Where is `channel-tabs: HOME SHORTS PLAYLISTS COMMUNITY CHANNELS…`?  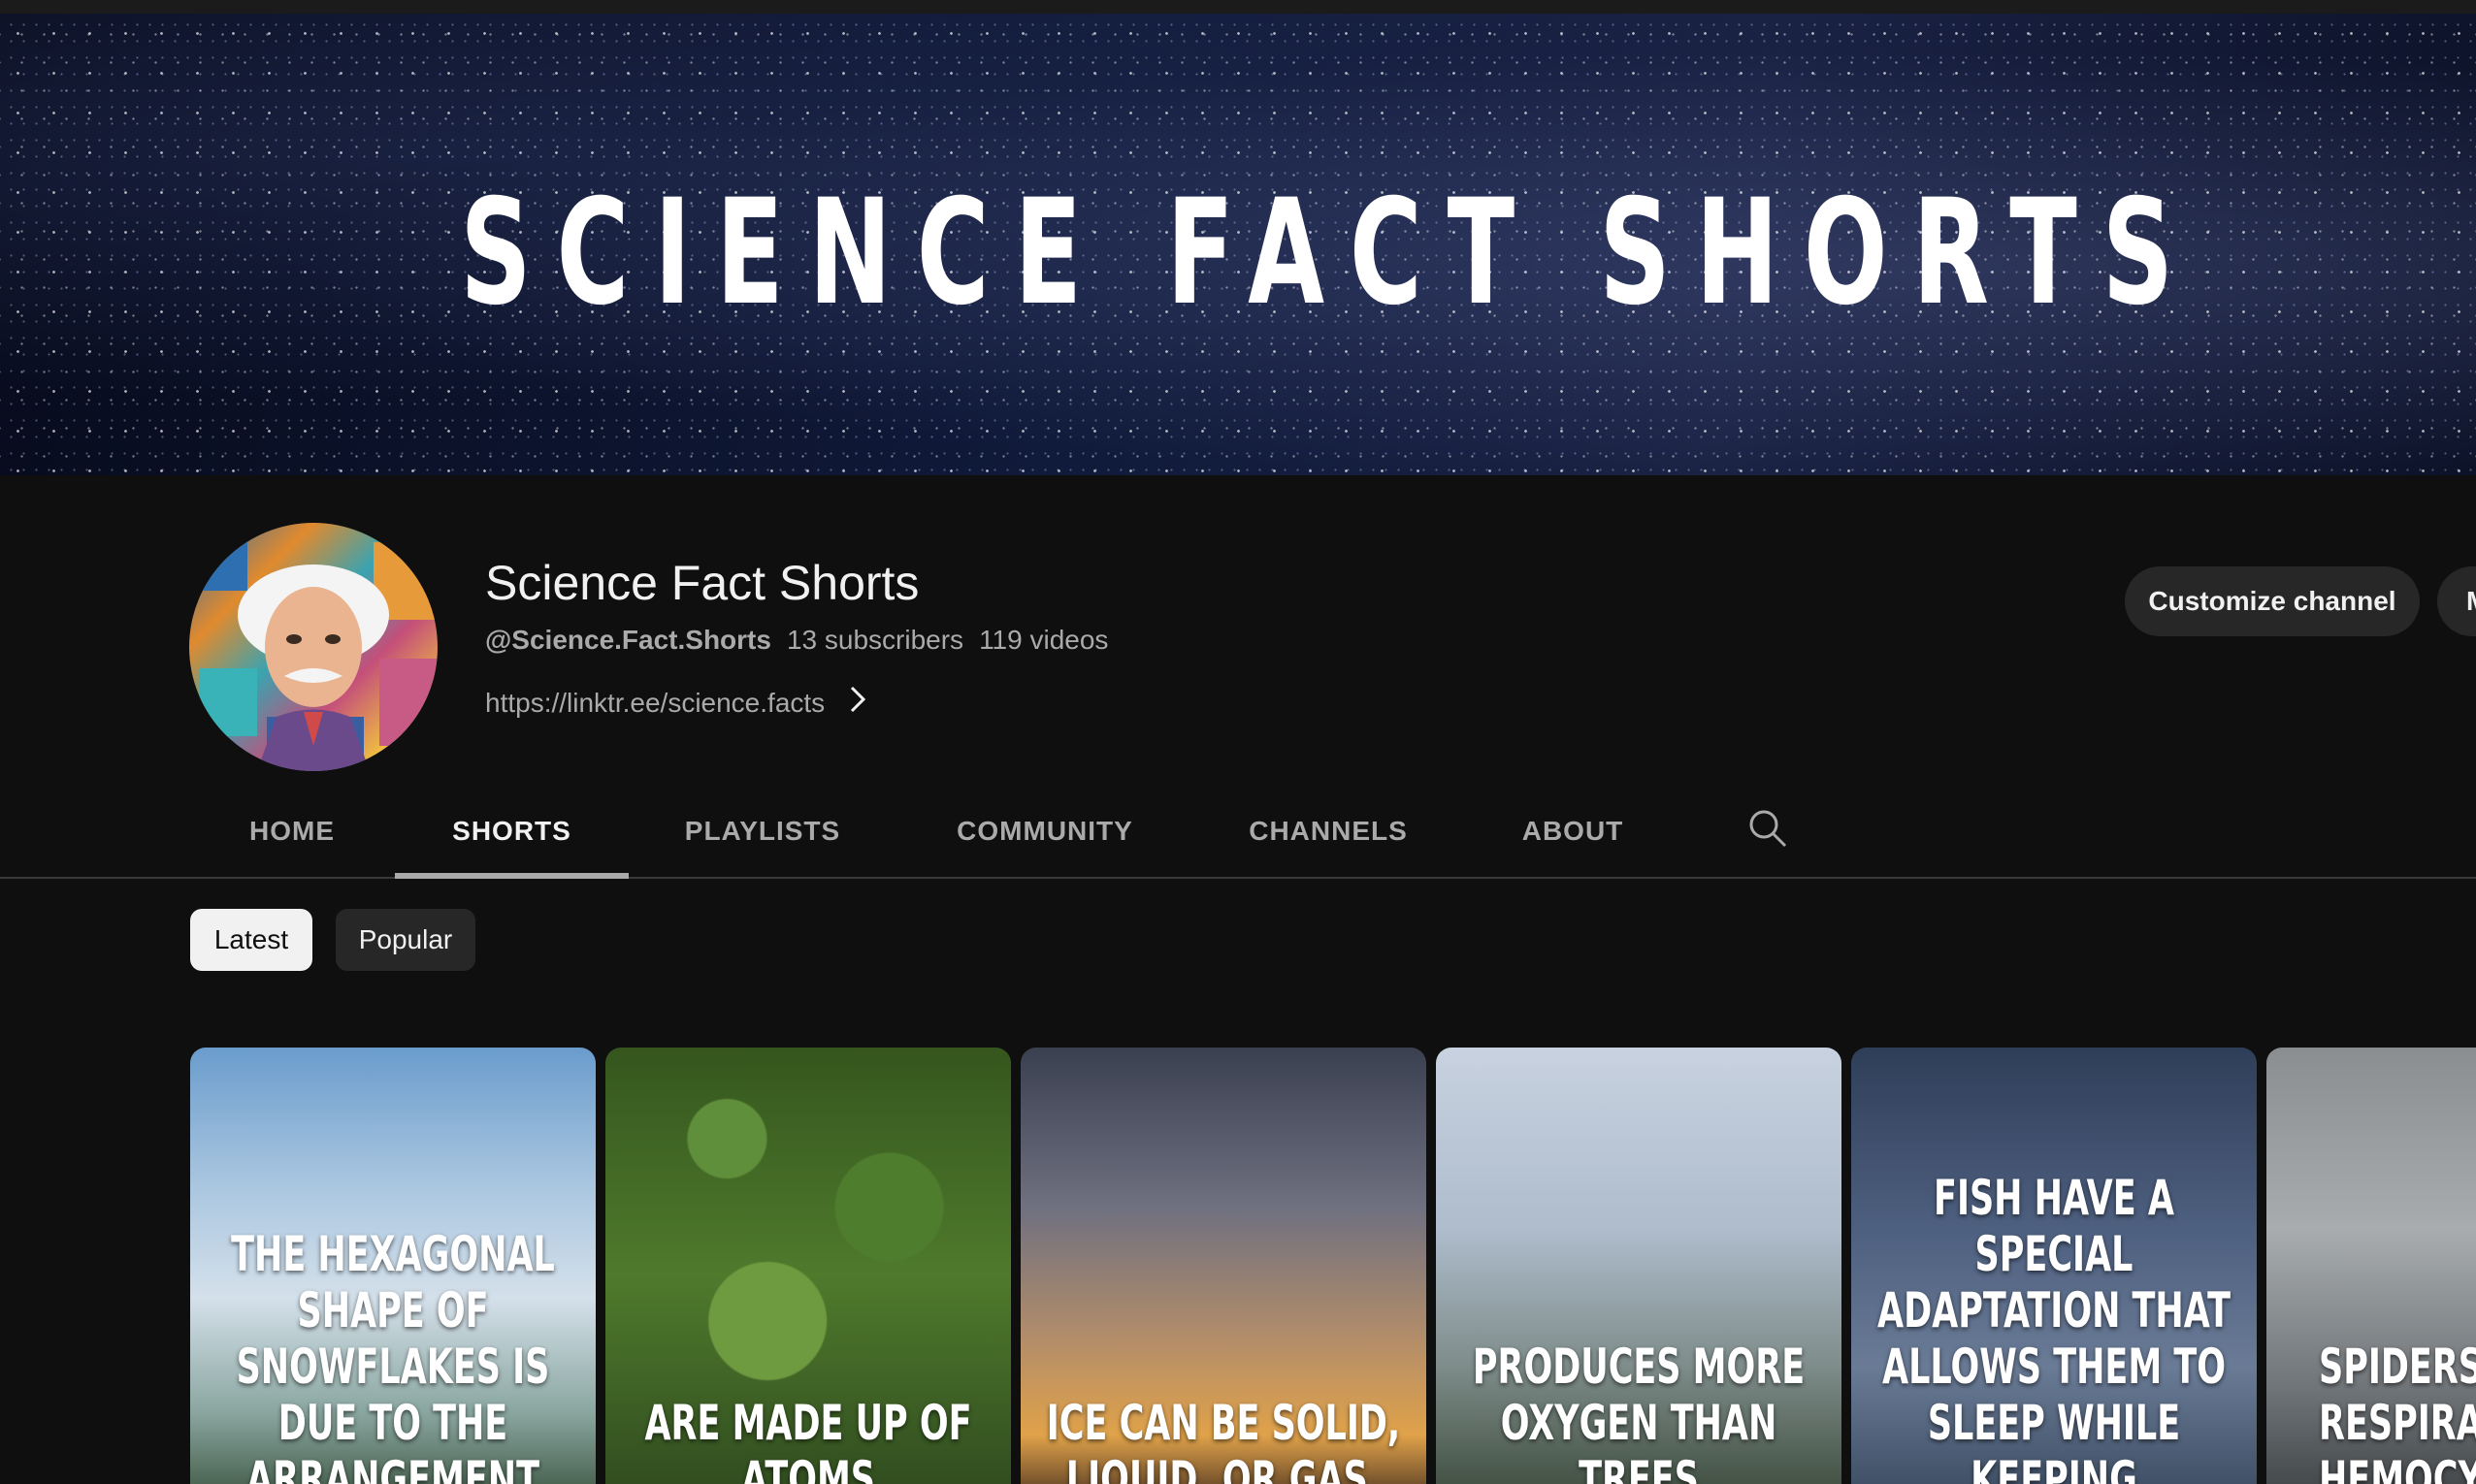
channel-tabs: HOME SHORTS PLAYLISTS COMMUNITY CHANNELS… is located at coordinates (1238, 832).